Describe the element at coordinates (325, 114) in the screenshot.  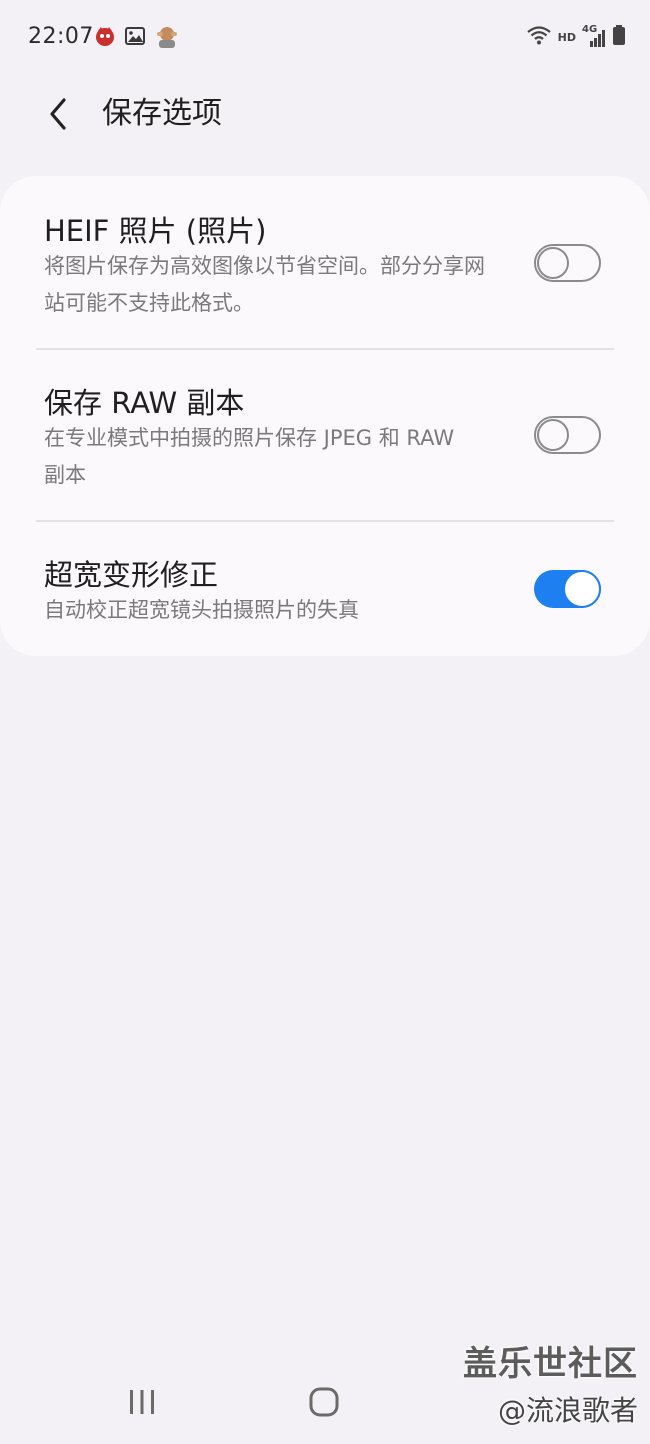
I see `header: 保存选项` at that location.